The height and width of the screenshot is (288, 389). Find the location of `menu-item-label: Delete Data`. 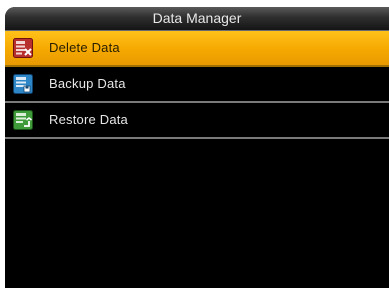

menu-item-label: Delete Data is located at coordinates (84, 47).